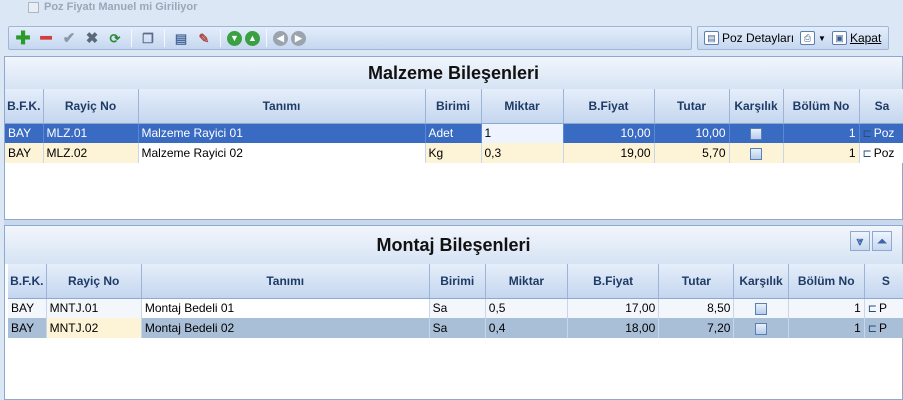 The width and height of the screenshot is (903, 400). I want to click on cell-tanimi: Malzeme Rayici 01, so click(282, 133).